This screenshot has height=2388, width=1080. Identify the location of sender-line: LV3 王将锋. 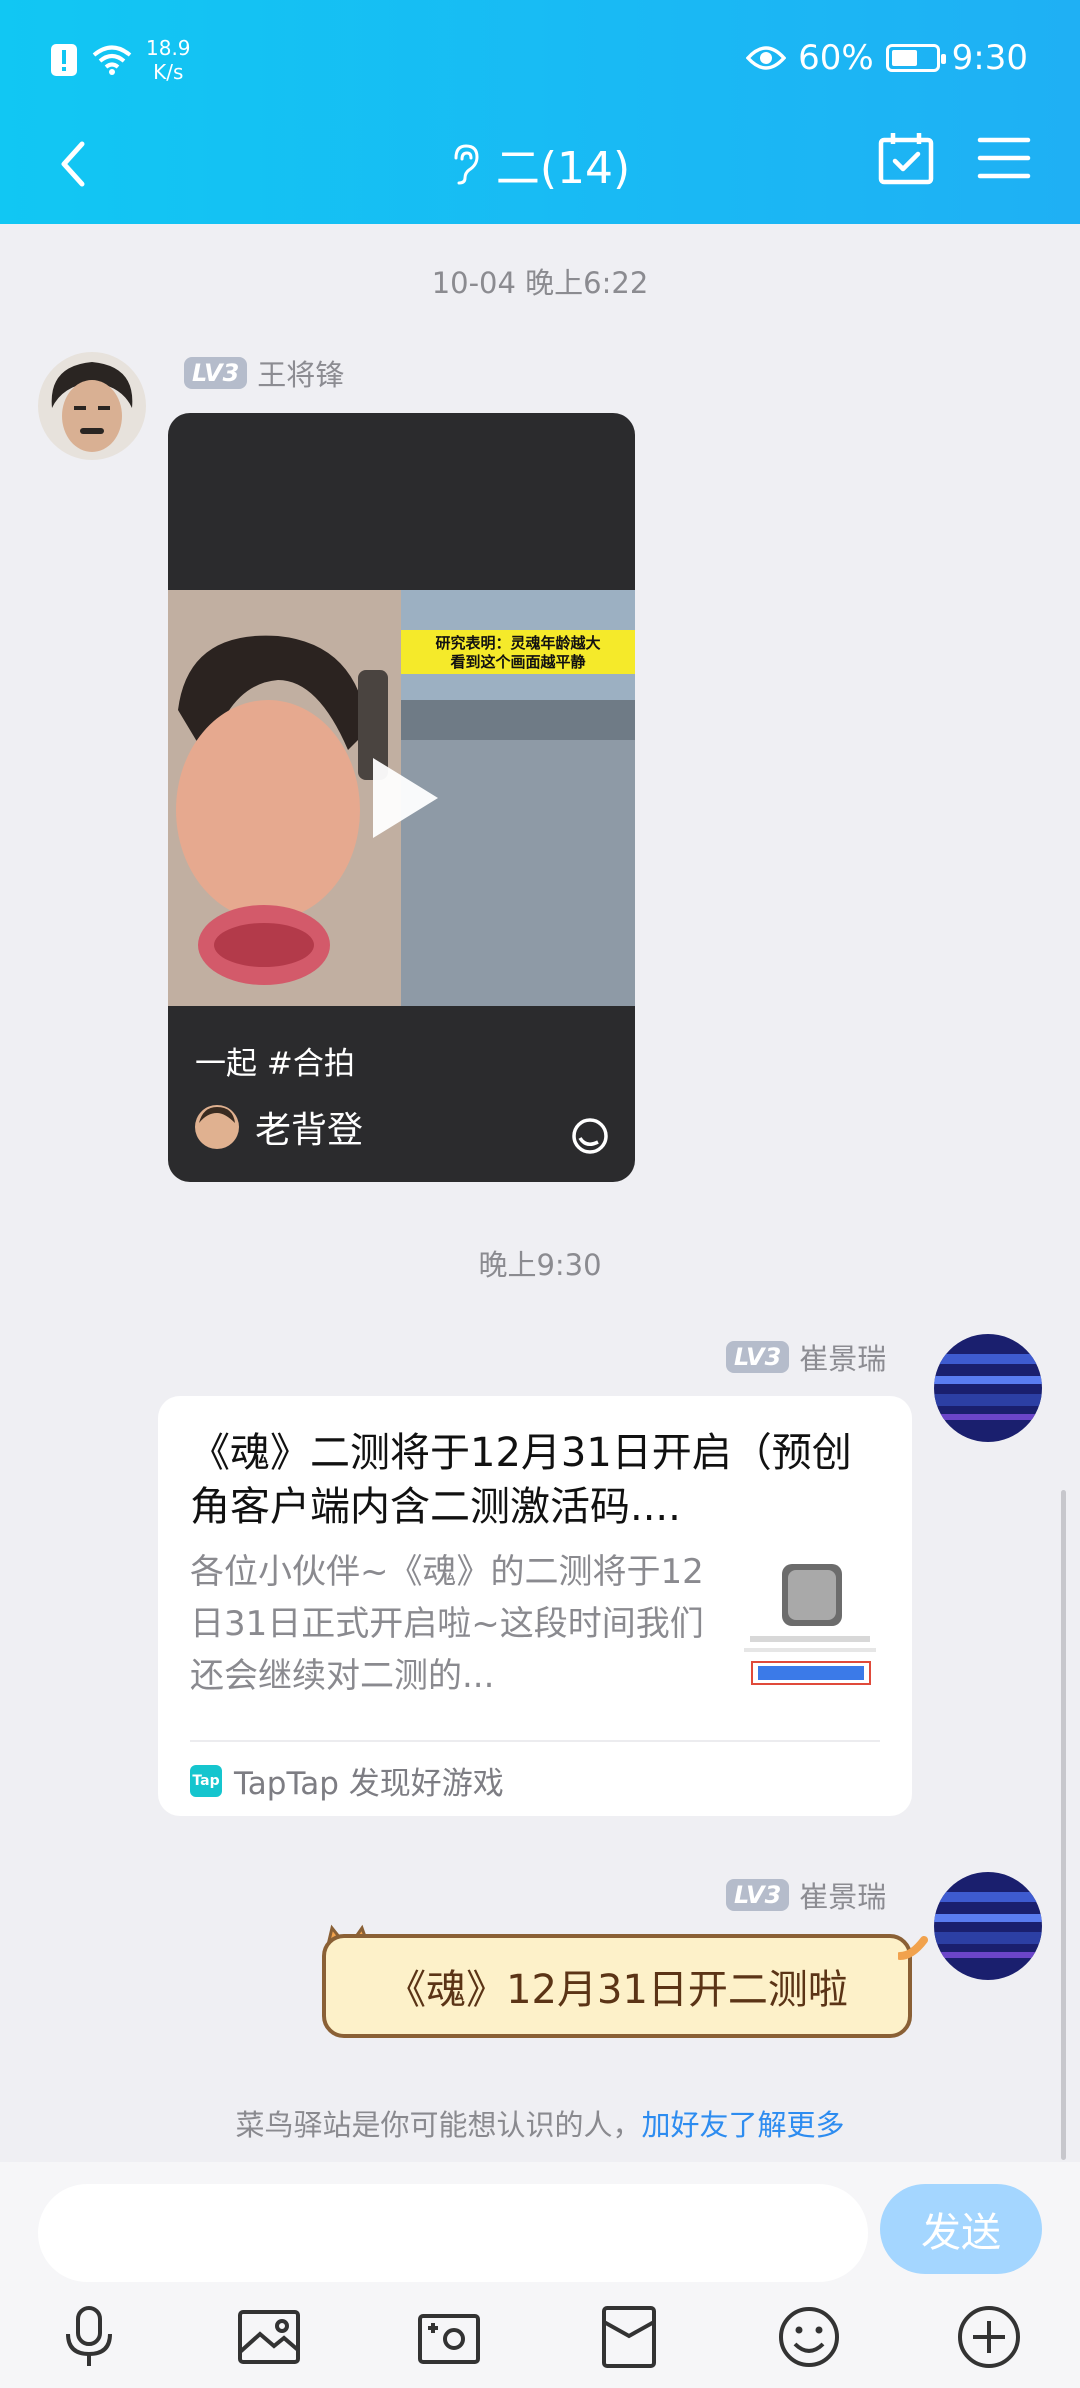
(264, 373).